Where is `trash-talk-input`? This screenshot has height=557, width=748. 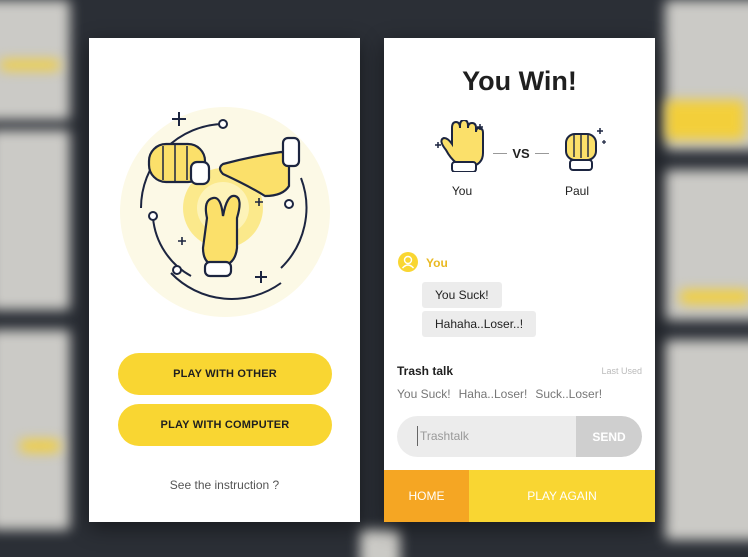
trash-talk-input is located at coordinates (492, 436).